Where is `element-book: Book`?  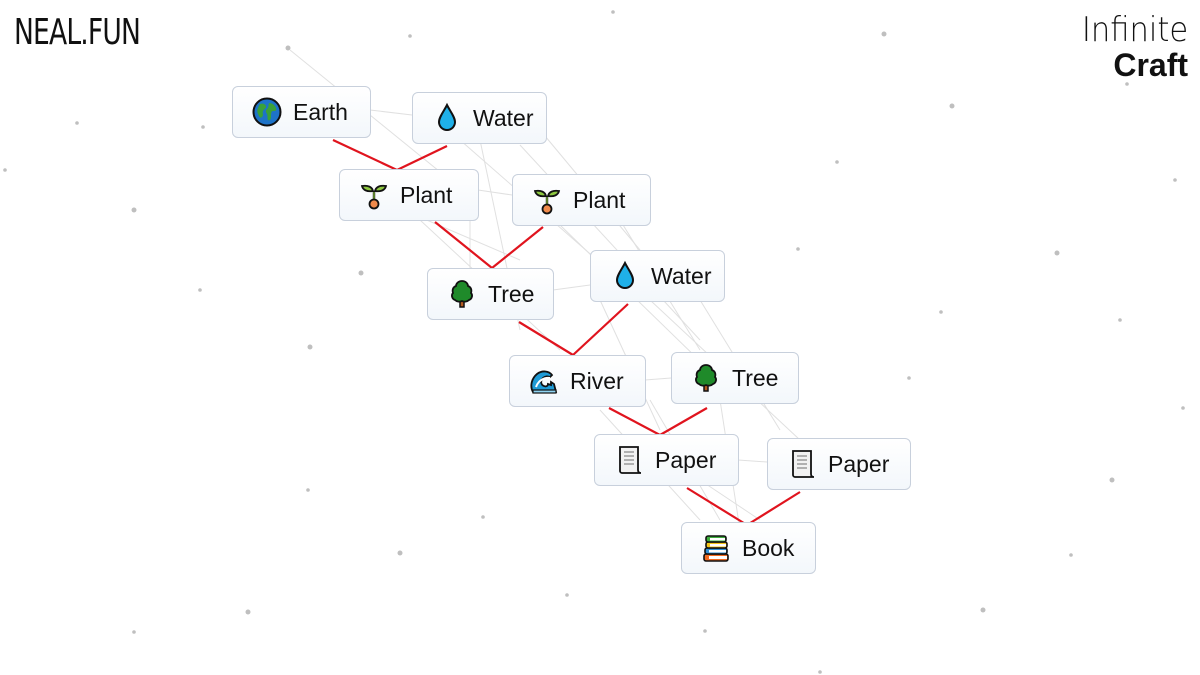
element-book: Book is located at coordinates (748, 548).